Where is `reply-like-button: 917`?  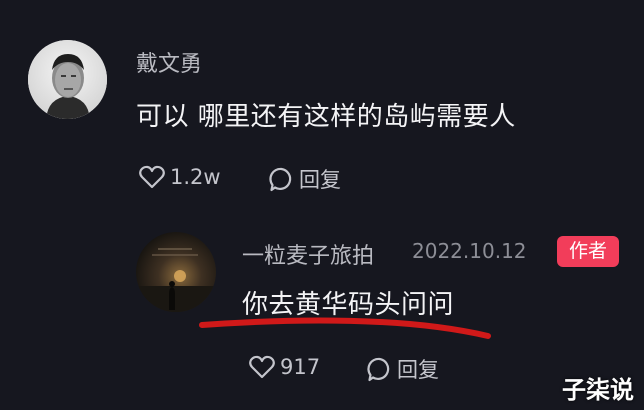 reply-like-button: 917 is located at coordinates (284, 367).